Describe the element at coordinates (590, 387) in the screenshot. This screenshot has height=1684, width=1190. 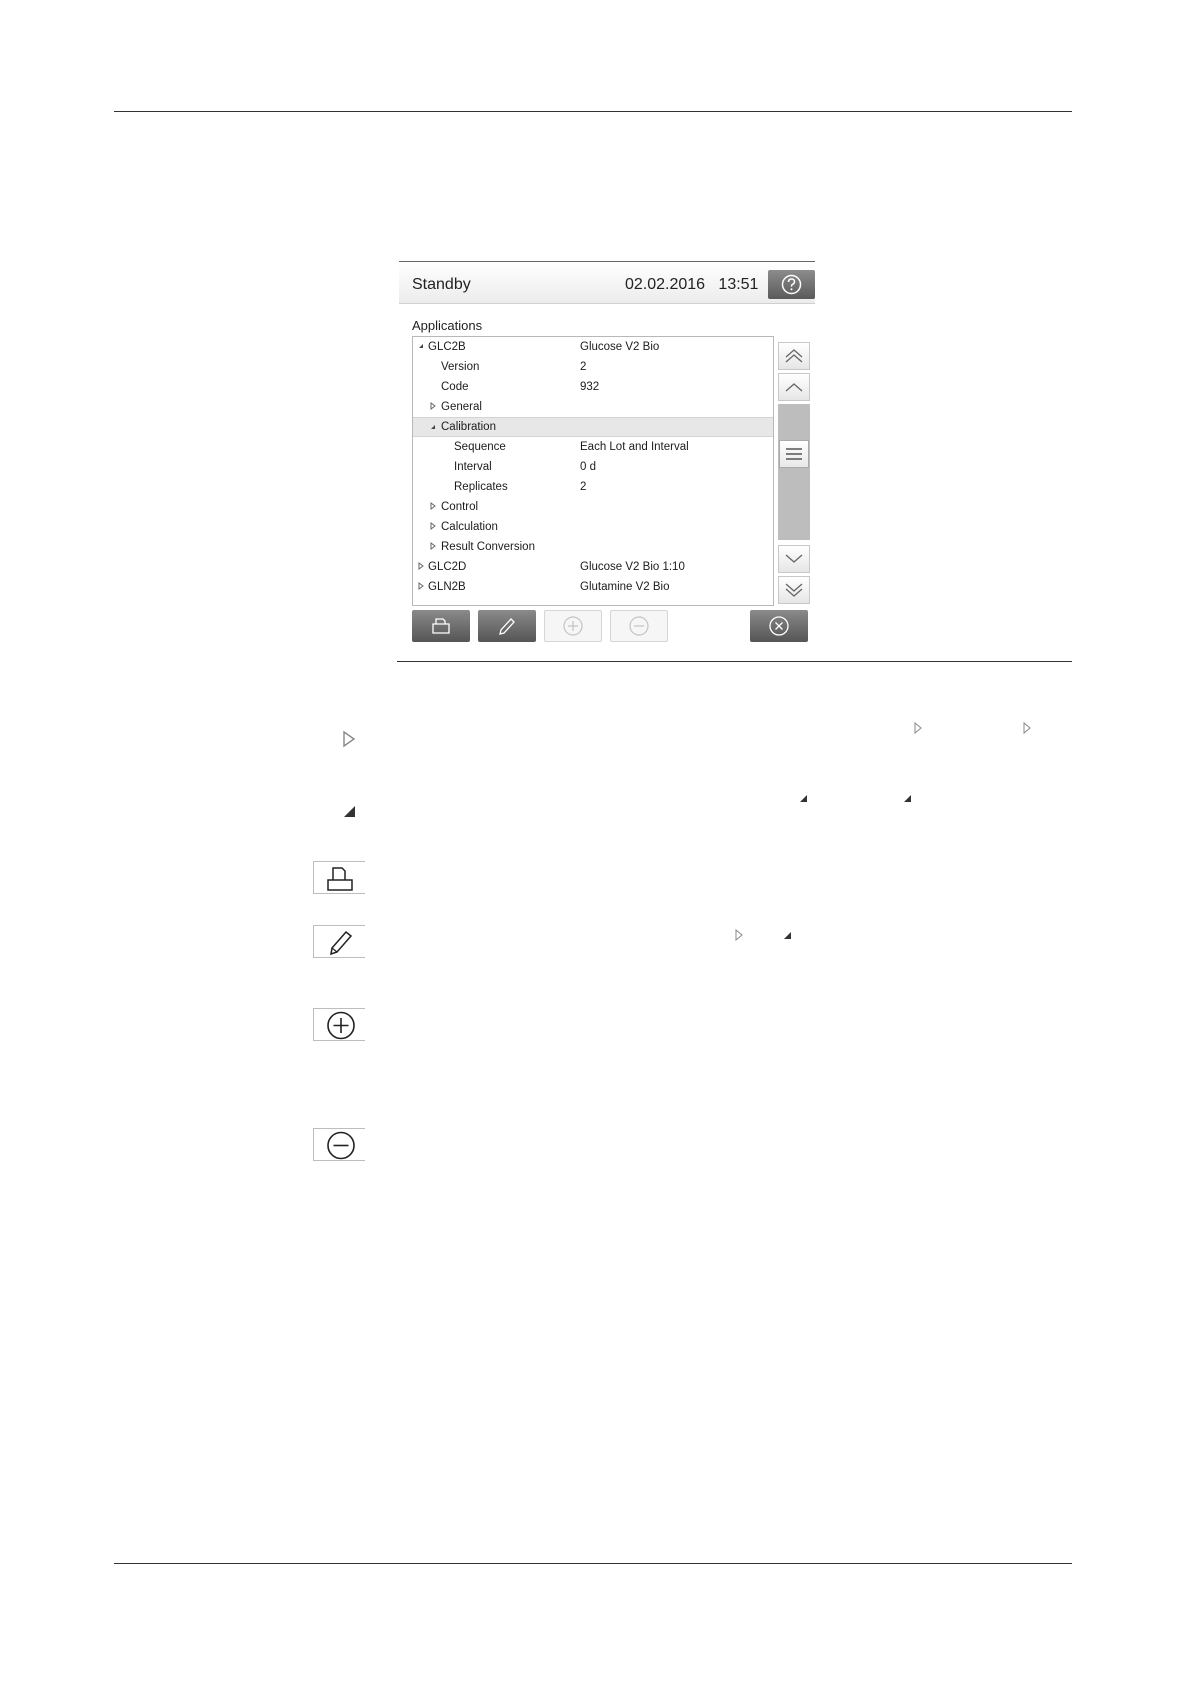
I see `tree-row-value: 932` at that location.